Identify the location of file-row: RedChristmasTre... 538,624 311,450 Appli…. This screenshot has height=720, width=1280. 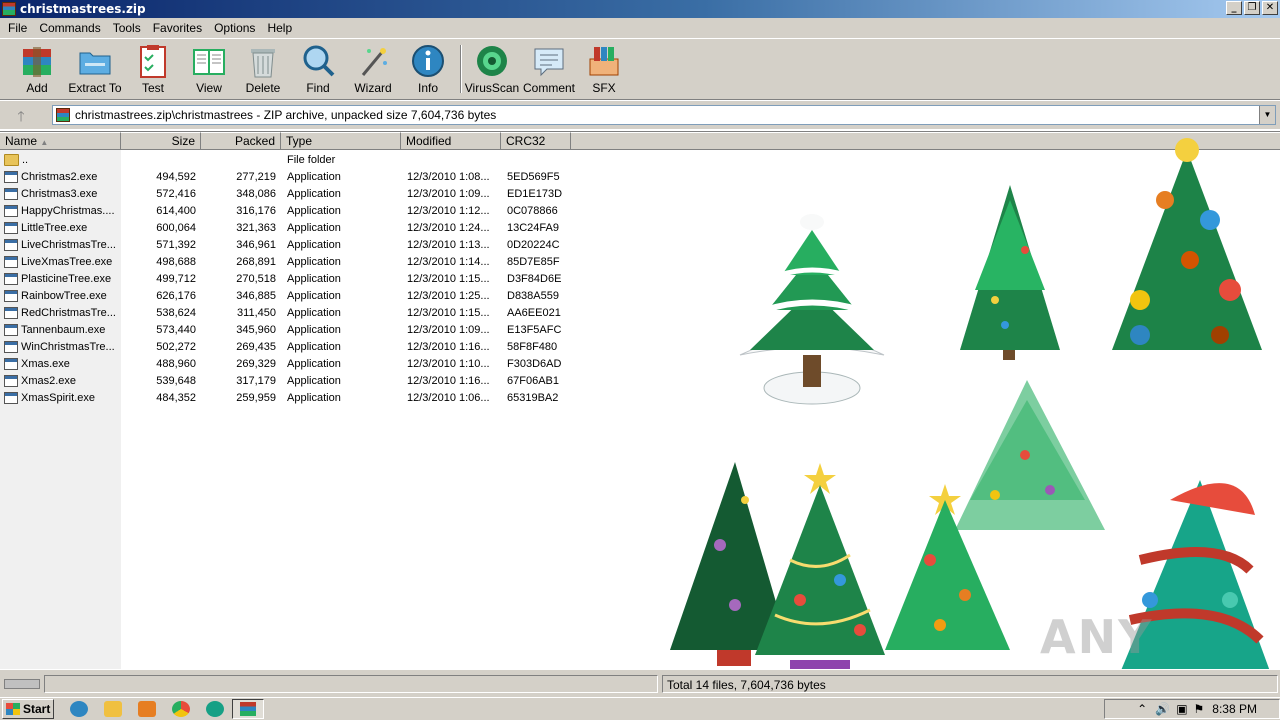
(285, 312).